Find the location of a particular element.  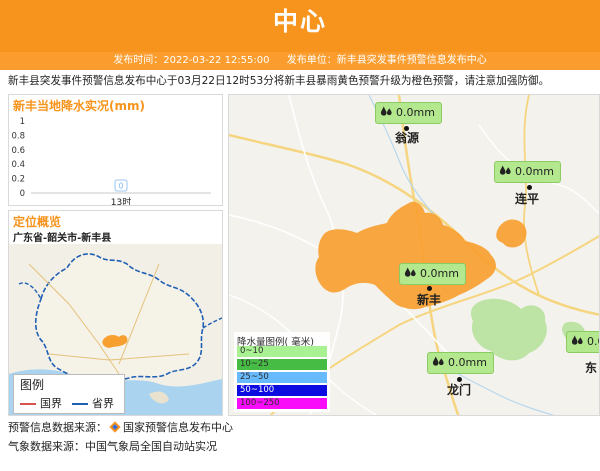

rain-legend-25-50: 25~50 is located at coordinates (282, 377).